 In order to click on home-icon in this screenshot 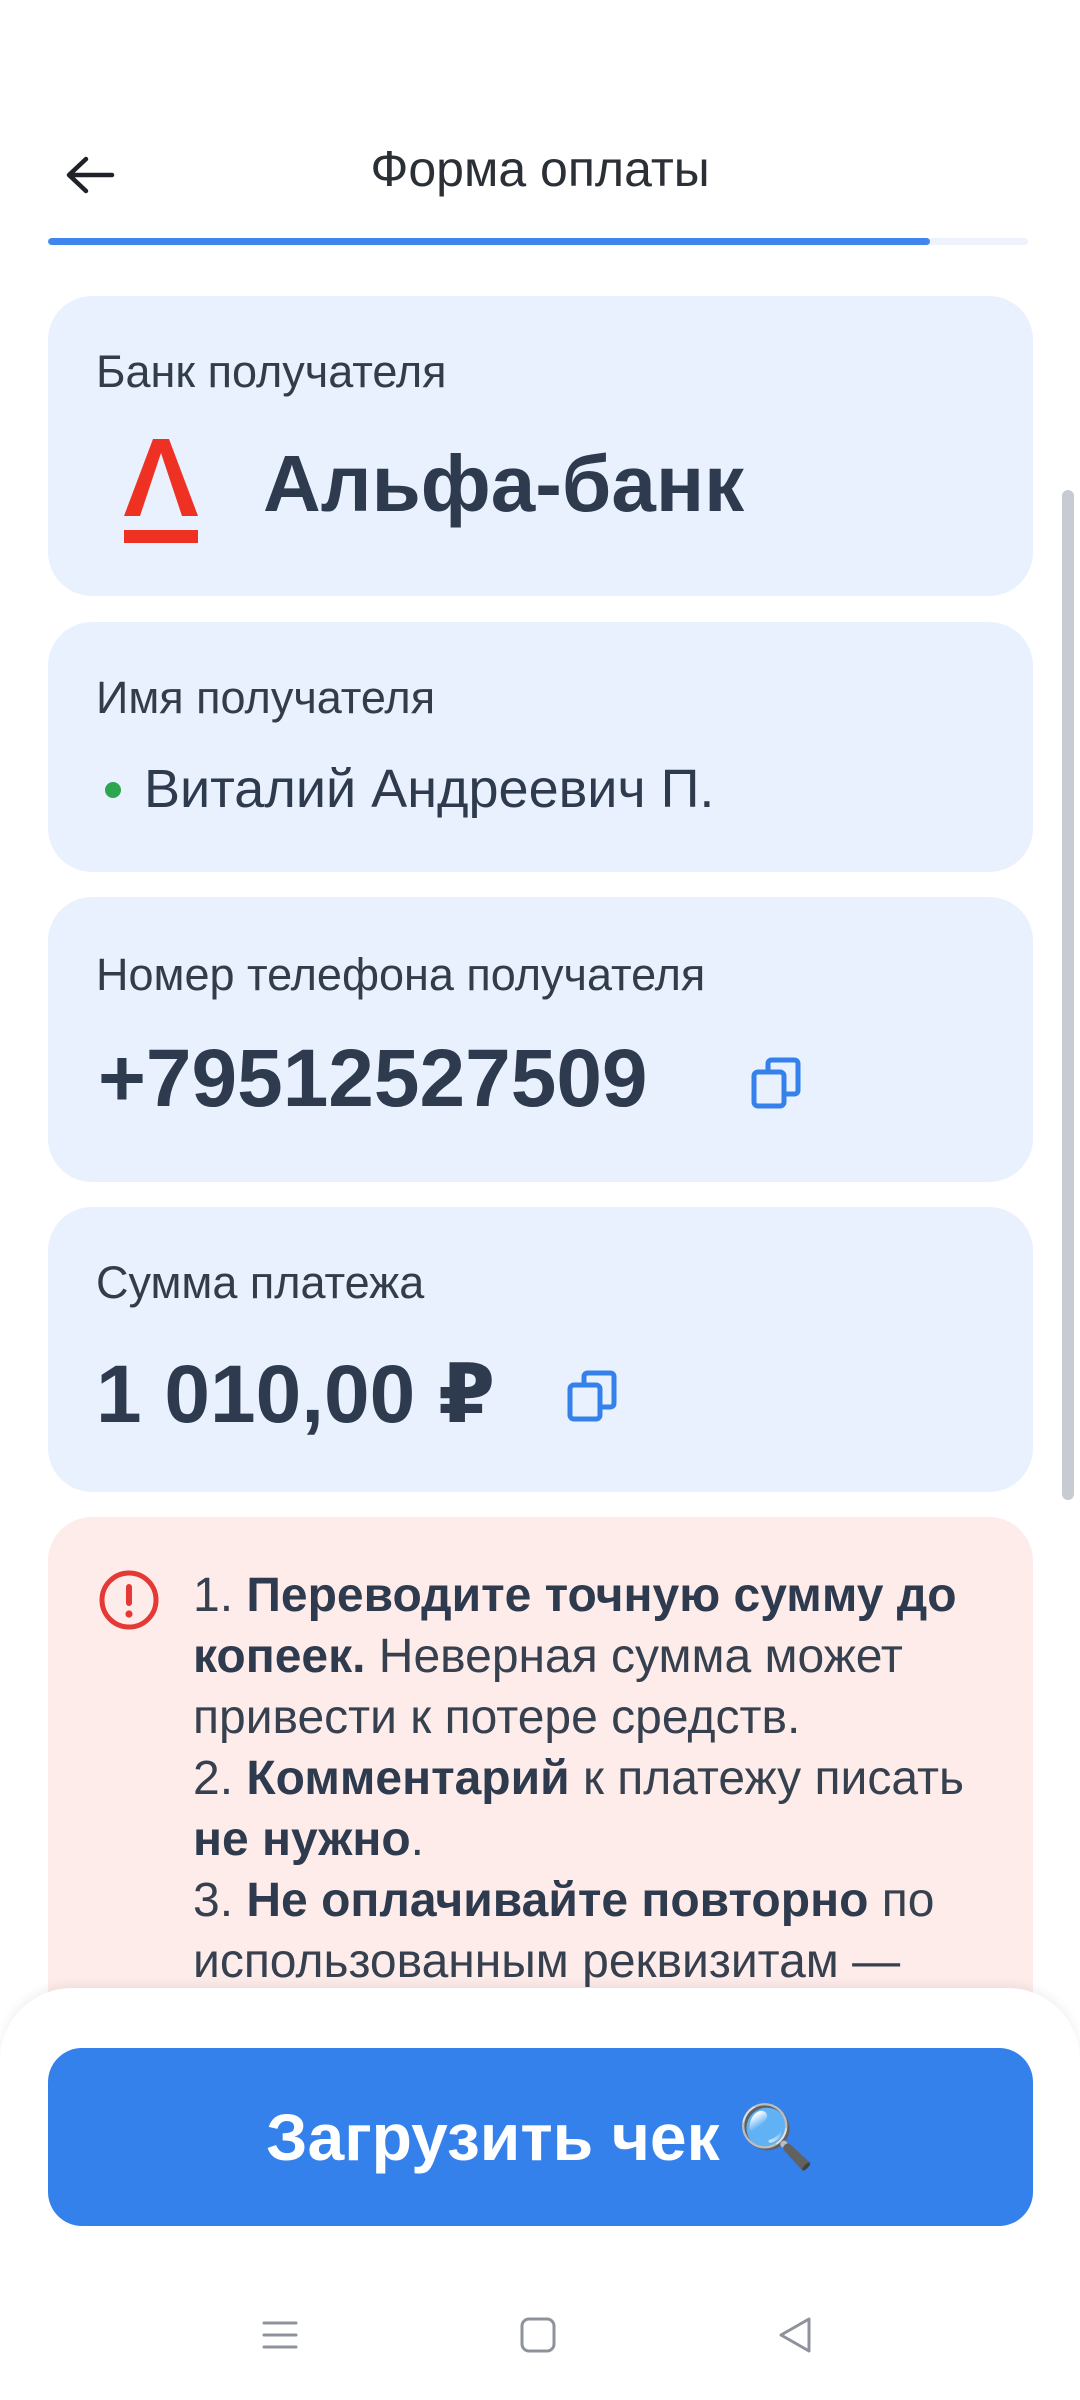, I will do `click(538, 2335)`.